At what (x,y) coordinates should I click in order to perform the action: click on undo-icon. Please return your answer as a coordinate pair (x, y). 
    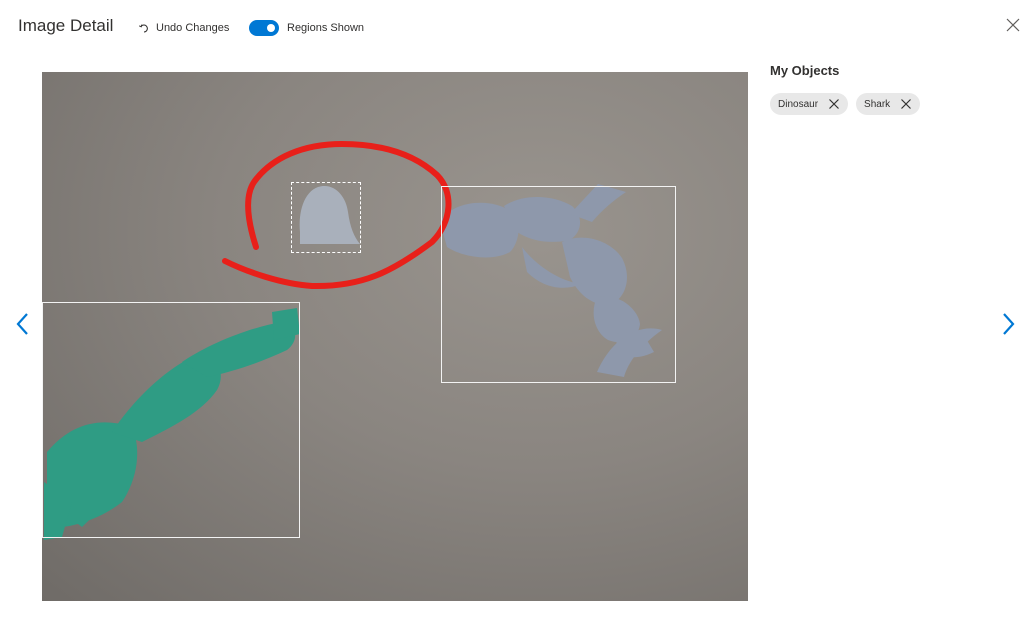
    Looking at the image, I should click on (143, 28).